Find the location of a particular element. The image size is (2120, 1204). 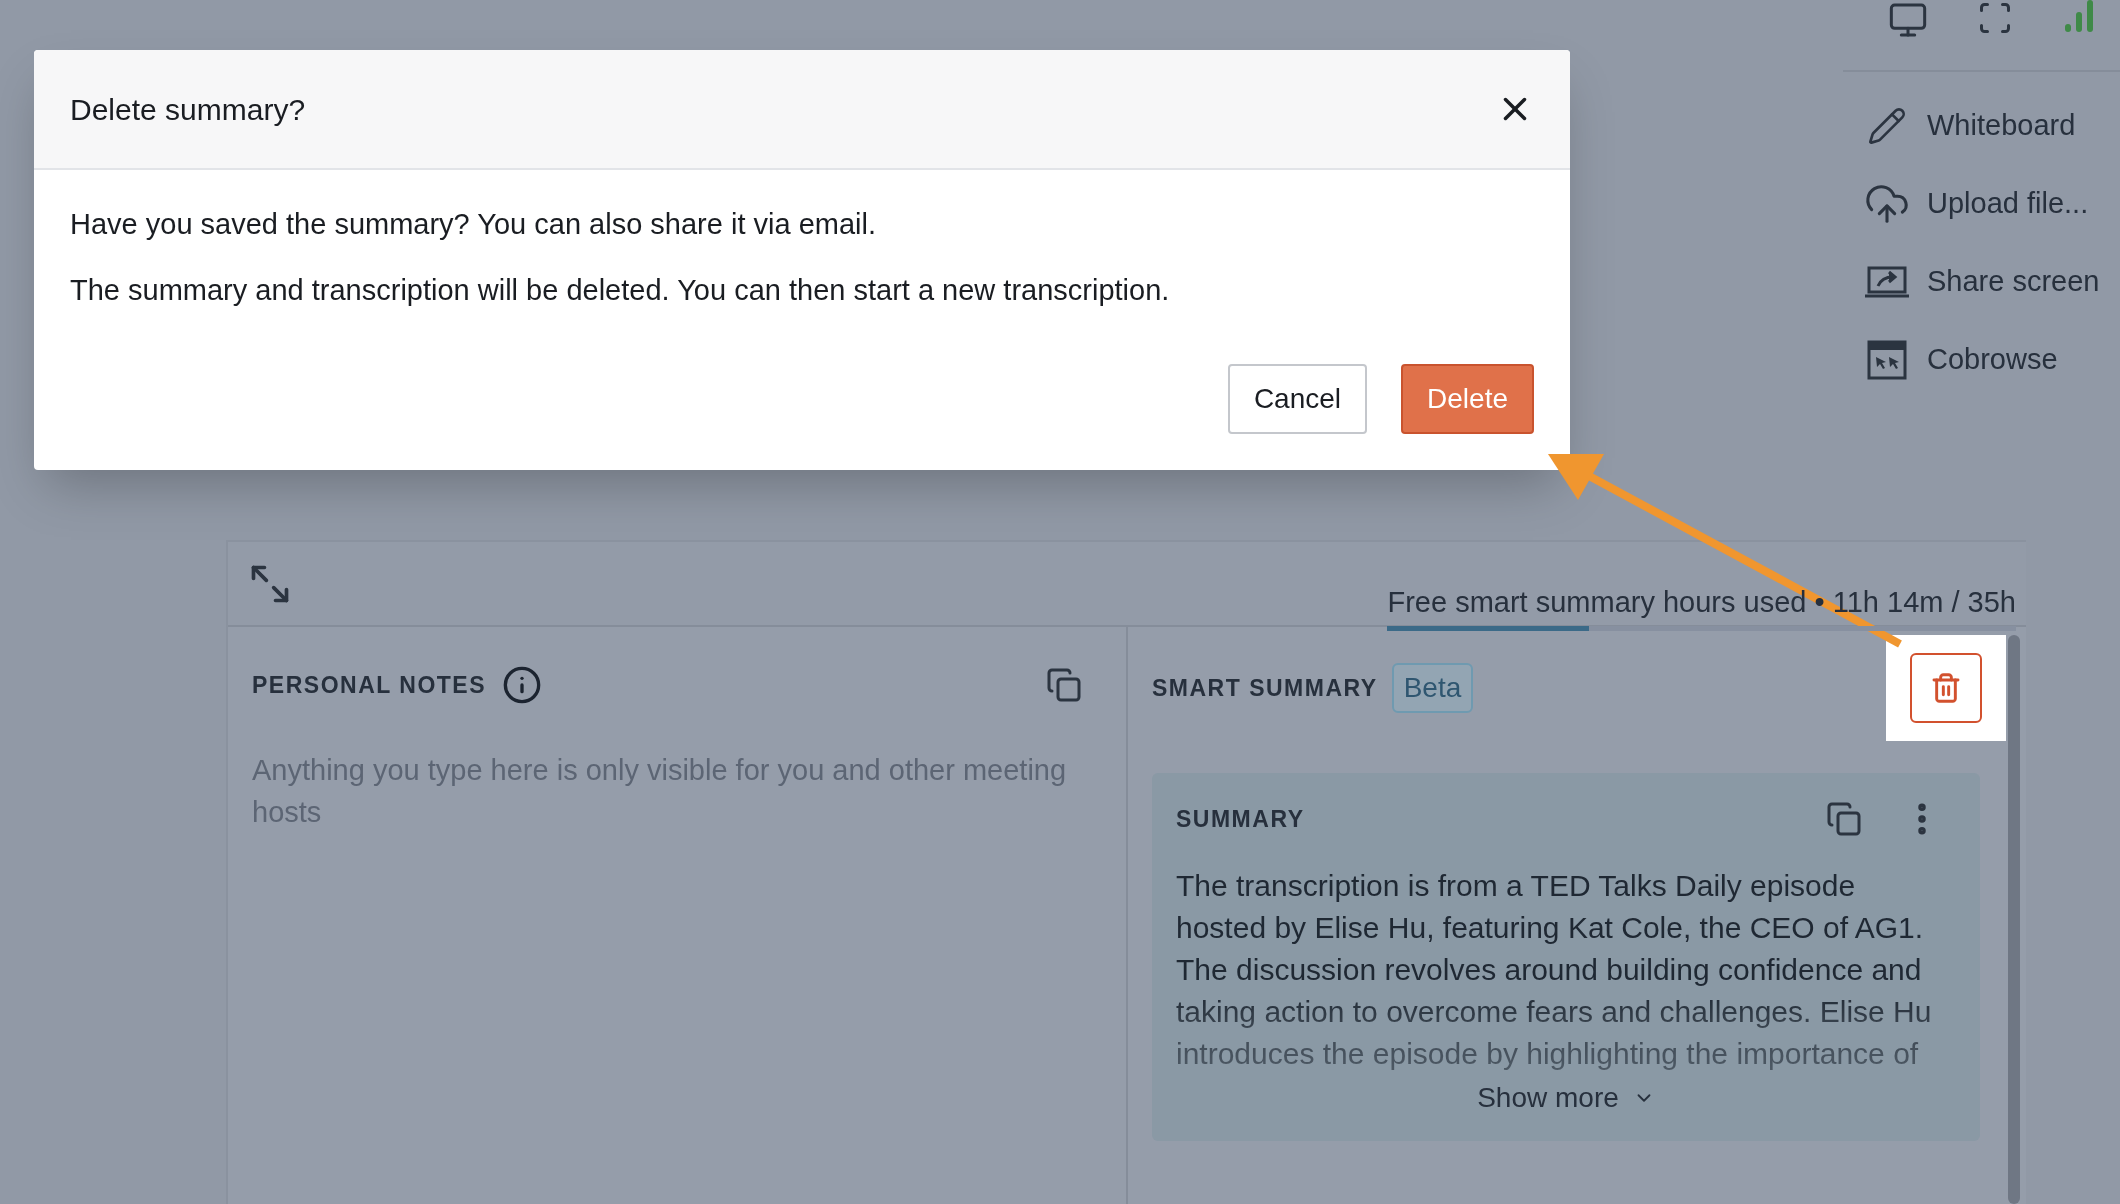

info-icon is located at coordinates (522, 685).